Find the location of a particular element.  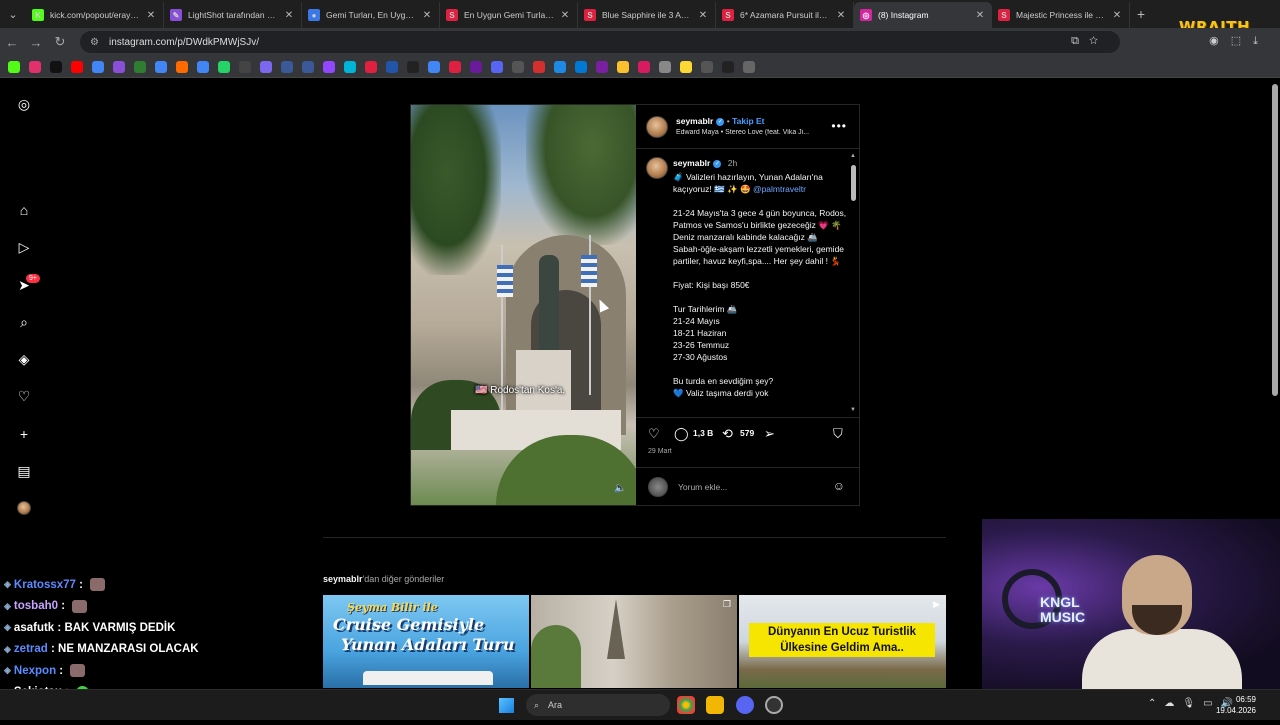

browser-tab: ✎ LightShot tarafından Ekra ✕ is located at coordinates (233, 15).